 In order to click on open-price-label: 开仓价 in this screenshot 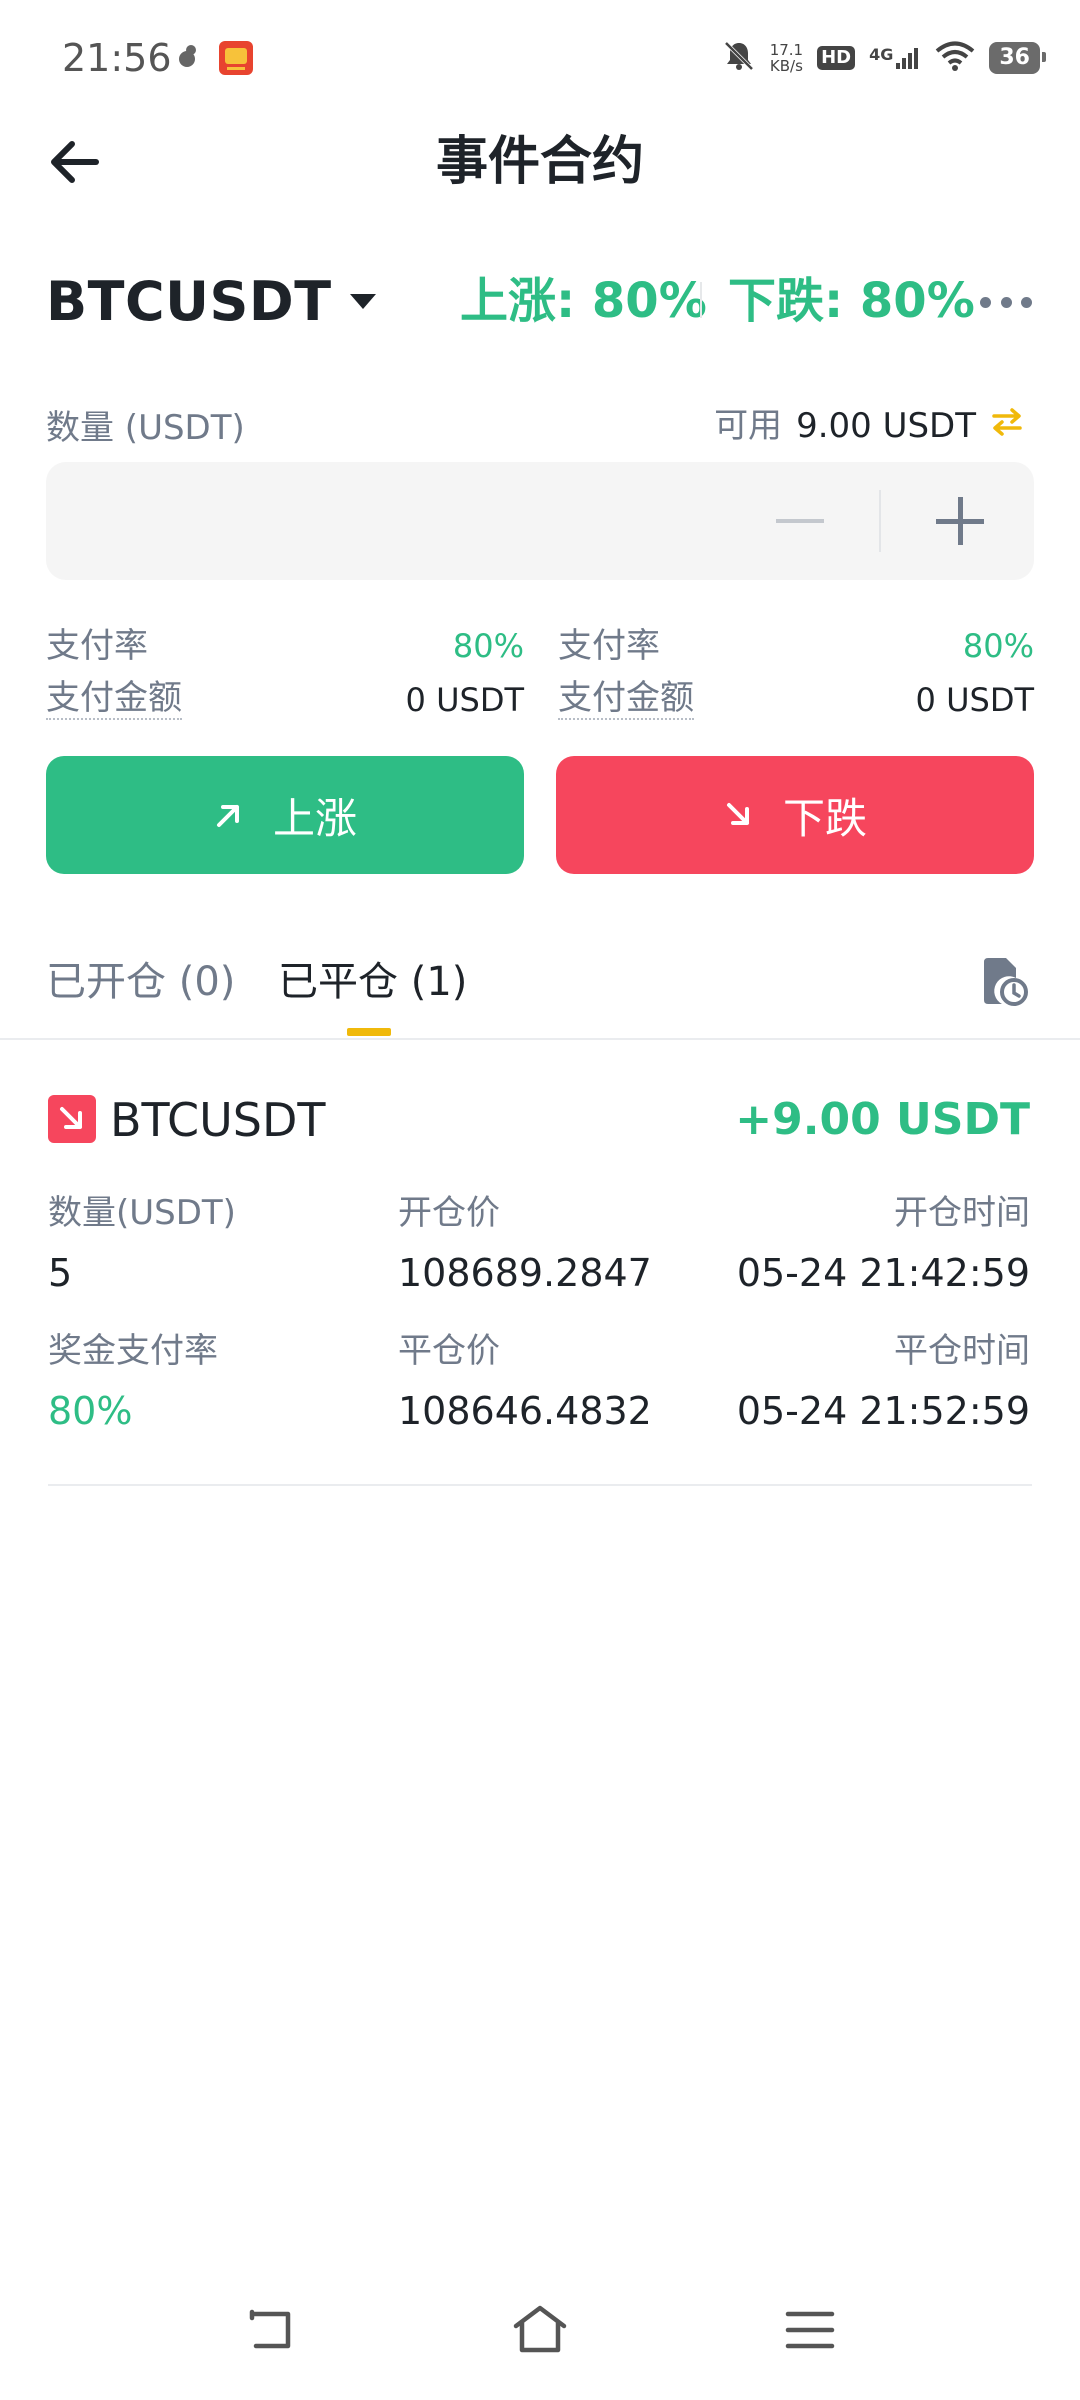, I will do `click(449, 1213)`.